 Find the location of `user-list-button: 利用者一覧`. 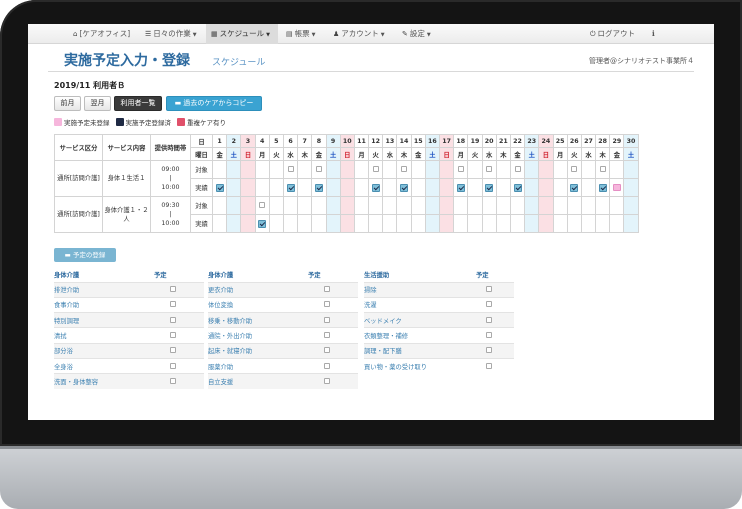

user-list-button: 利用者一覧 is located at coordinates (138, 103).